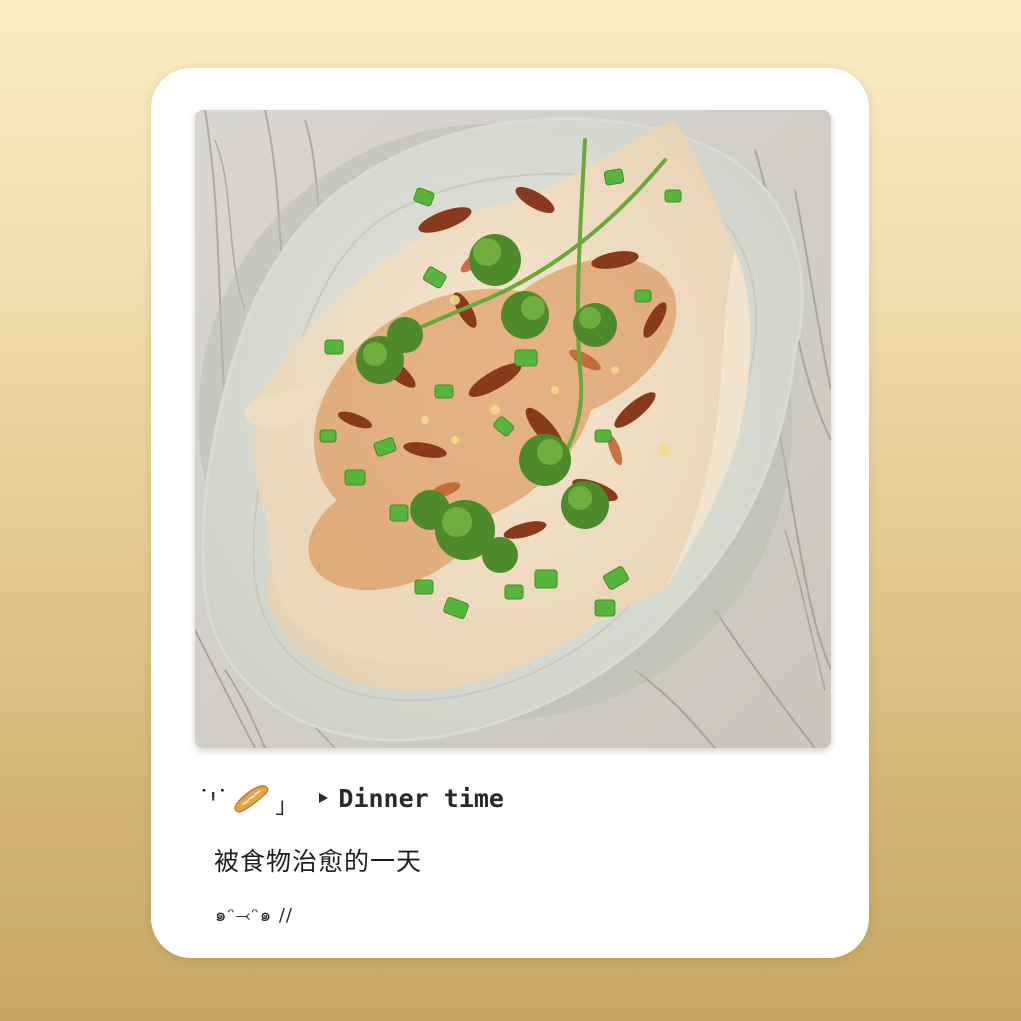  What do you see at coordinates (421, 798) in the screenshot?
I see `caption-headline: Dinner time` at bounding box center [421, 798].